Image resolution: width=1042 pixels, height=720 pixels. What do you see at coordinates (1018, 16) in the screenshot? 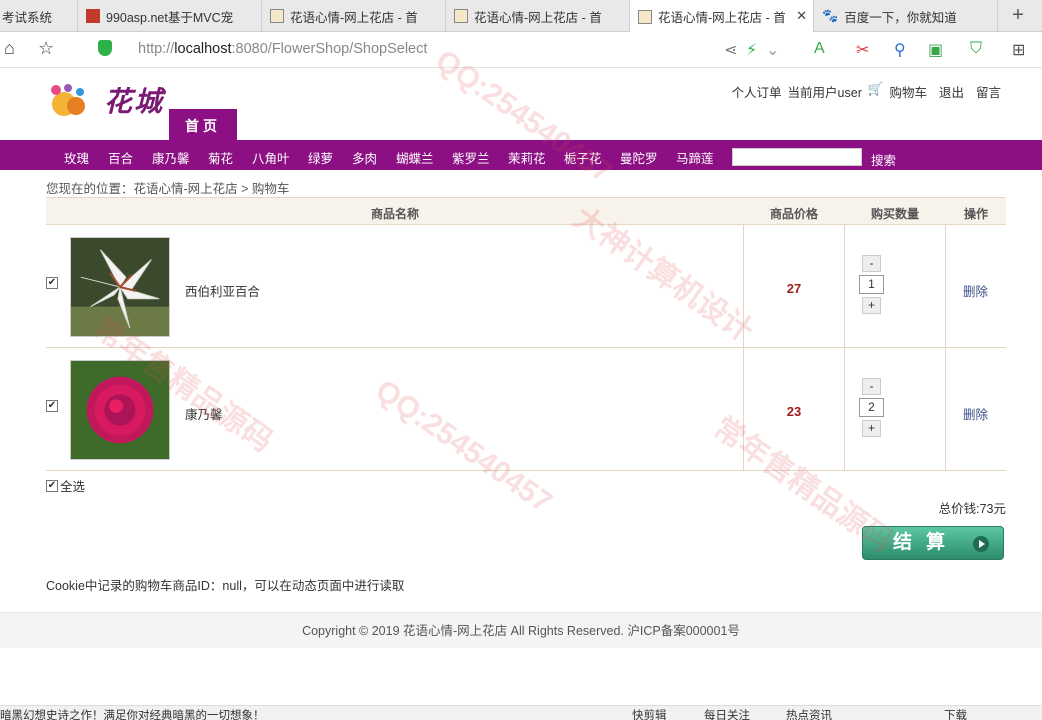
I see `new-tab-button: +` at bounding box center [1018, 16].